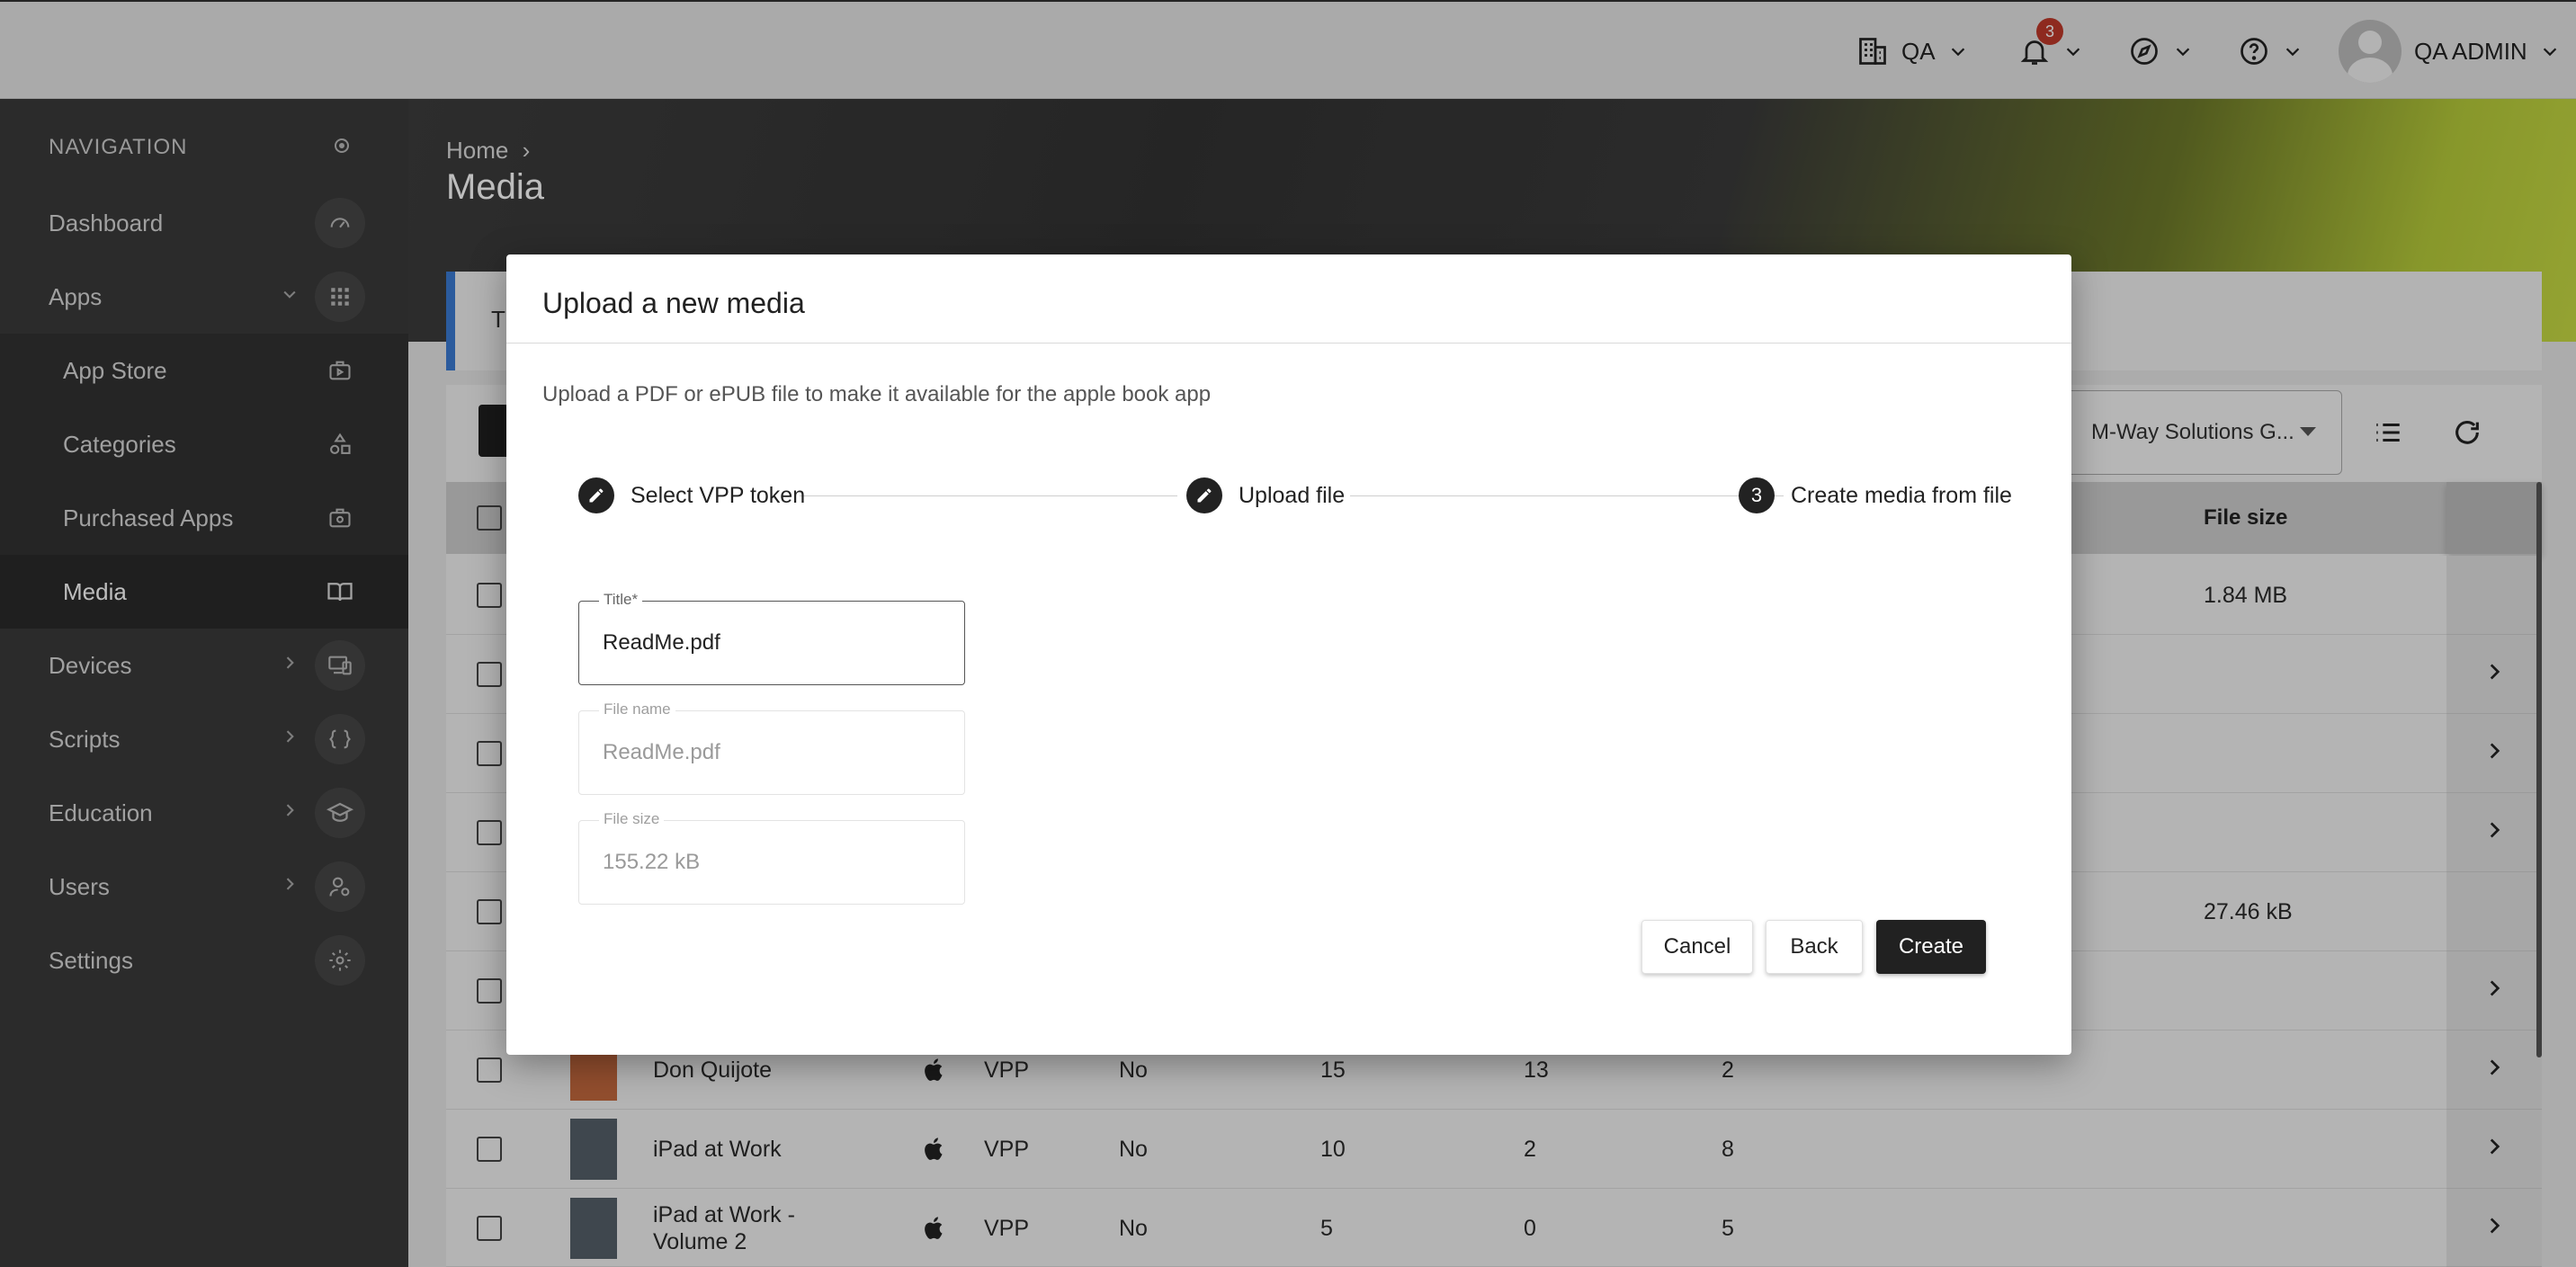  I want to click on step-select-vpp-token: Select VPP token, so click(691, 495).